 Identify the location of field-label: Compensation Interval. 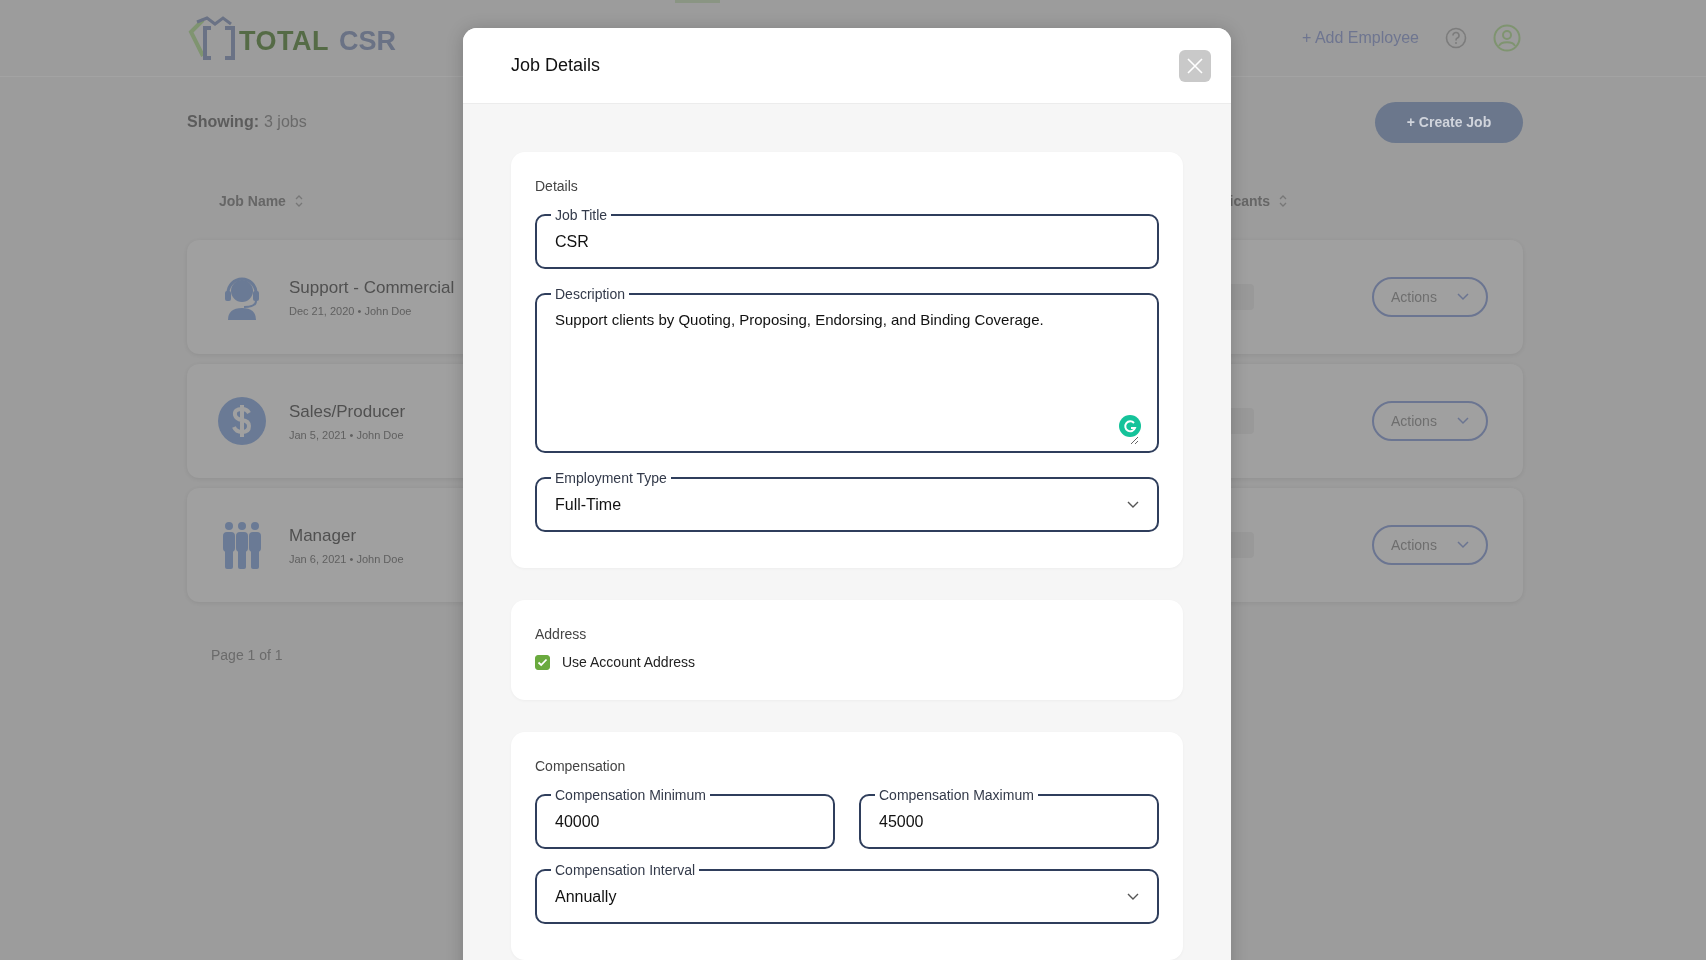
(625, 870).